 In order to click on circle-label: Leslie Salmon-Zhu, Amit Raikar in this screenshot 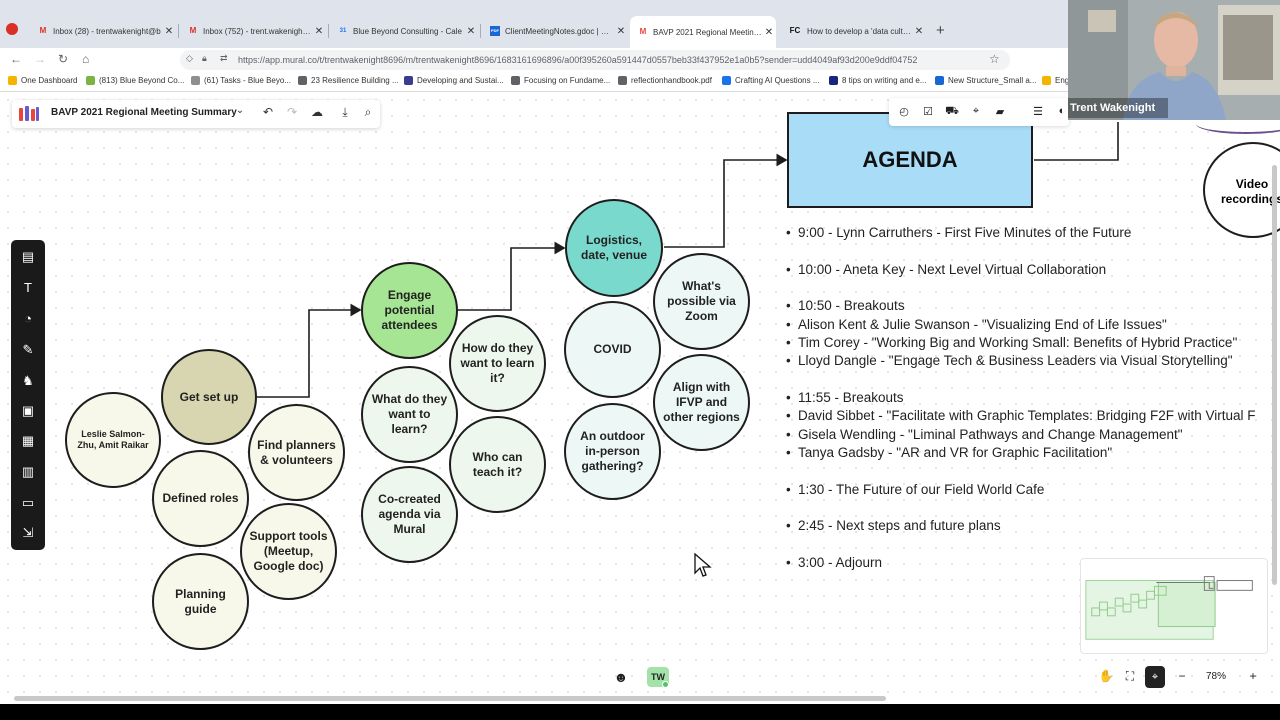, I will do `click(113, 439)`.